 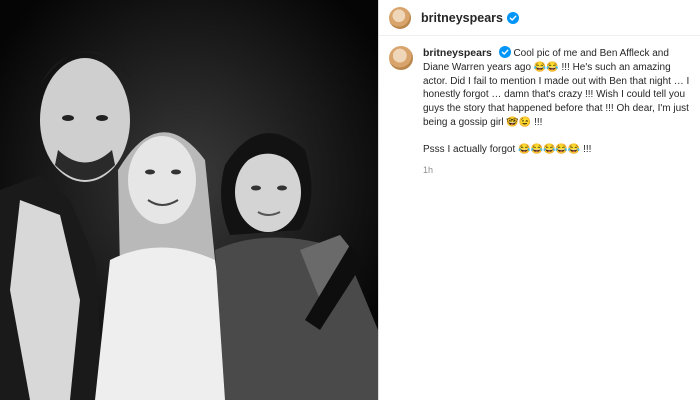 What do you see at coordinates (462, 18) in the screenshot?
I see `header-username: britneyspears` at bounding box center [462, 18].